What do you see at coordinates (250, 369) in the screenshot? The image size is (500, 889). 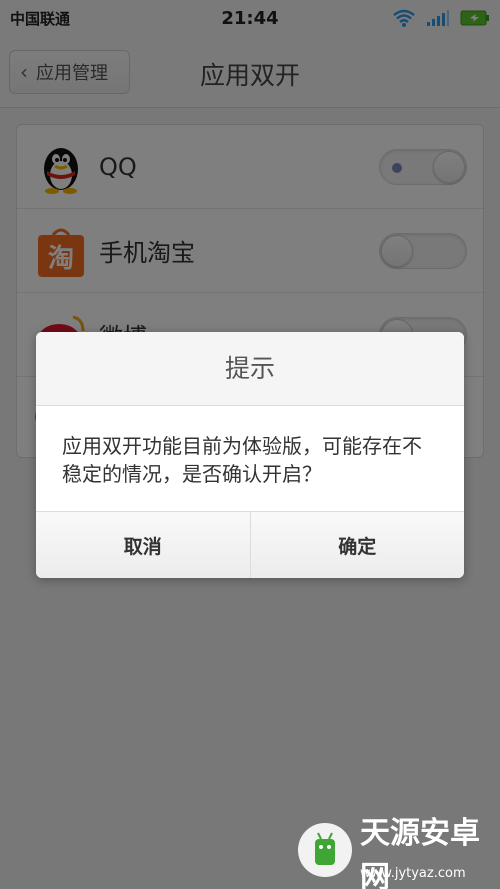 I see `dialog-title: 提示` at bounding box center [250, 369].